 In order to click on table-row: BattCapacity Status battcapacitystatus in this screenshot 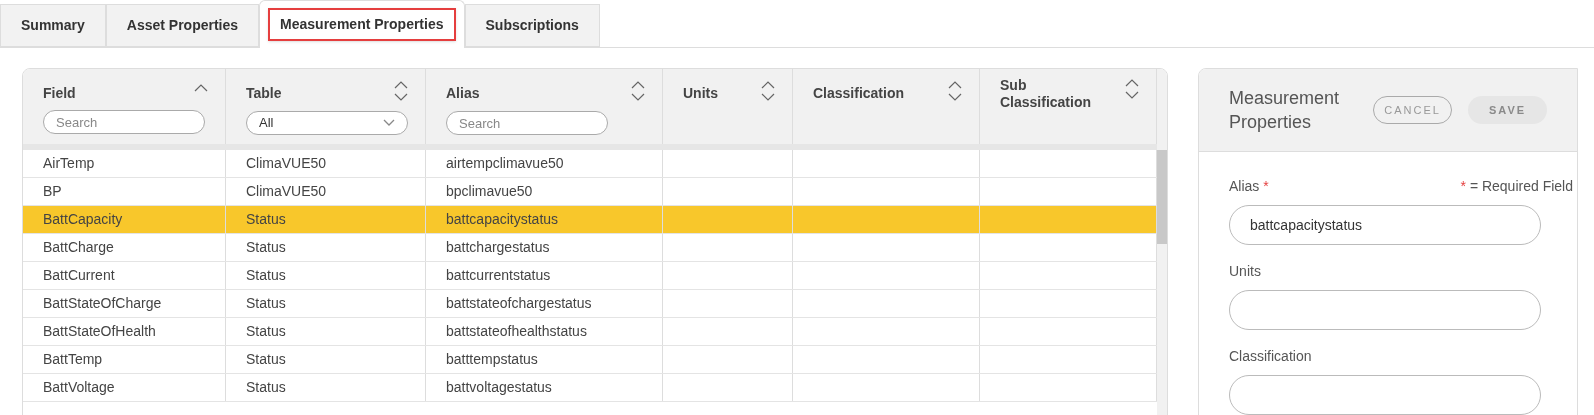, I will do `click(590, 220)`.